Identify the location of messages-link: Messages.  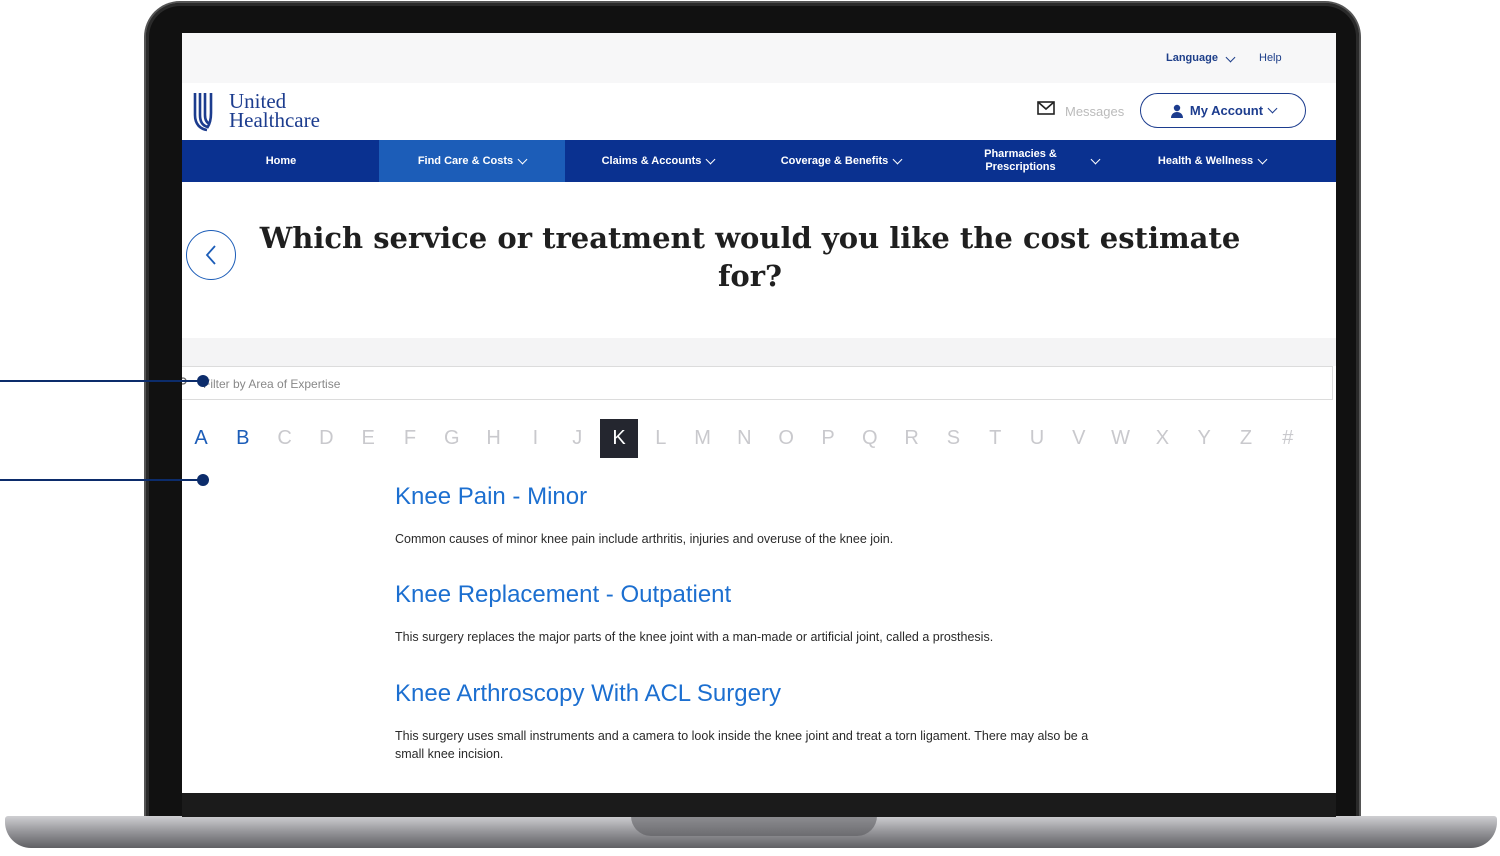
(1094, 111).